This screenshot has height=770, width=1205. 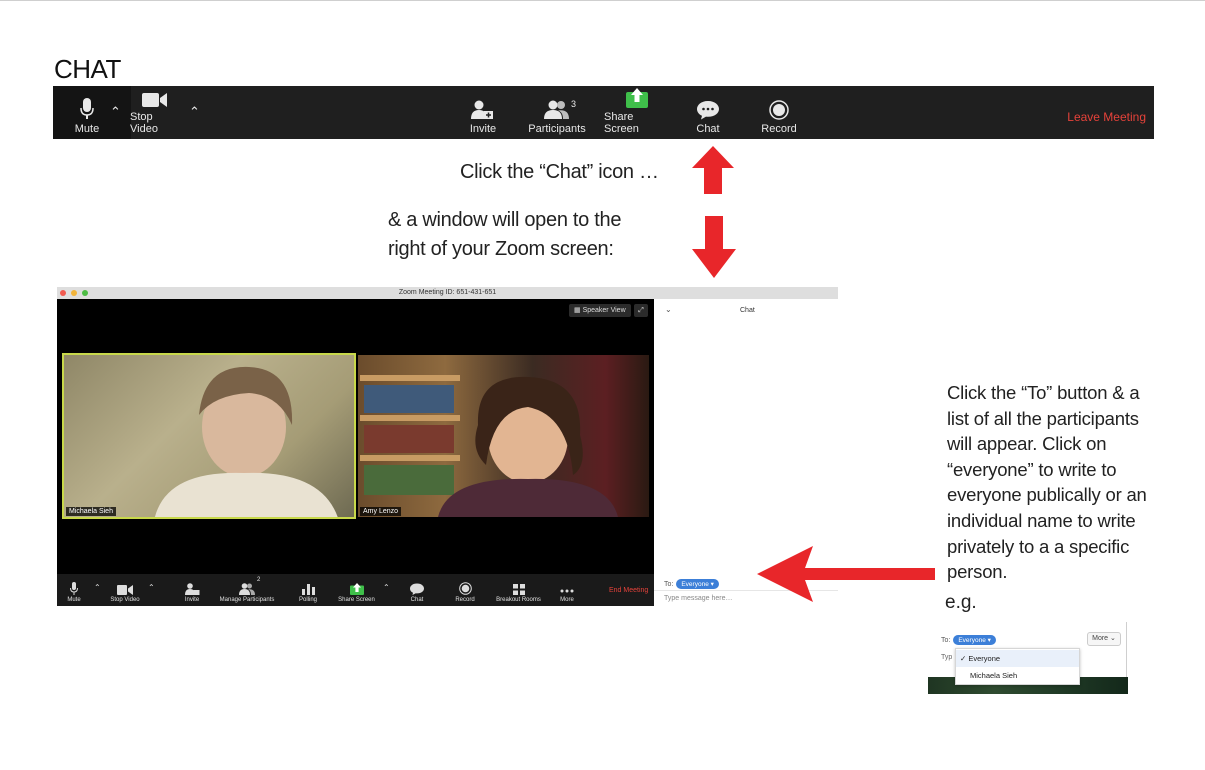 I want to click on note-line: list of all the participants, so click(x=1043, y=418).